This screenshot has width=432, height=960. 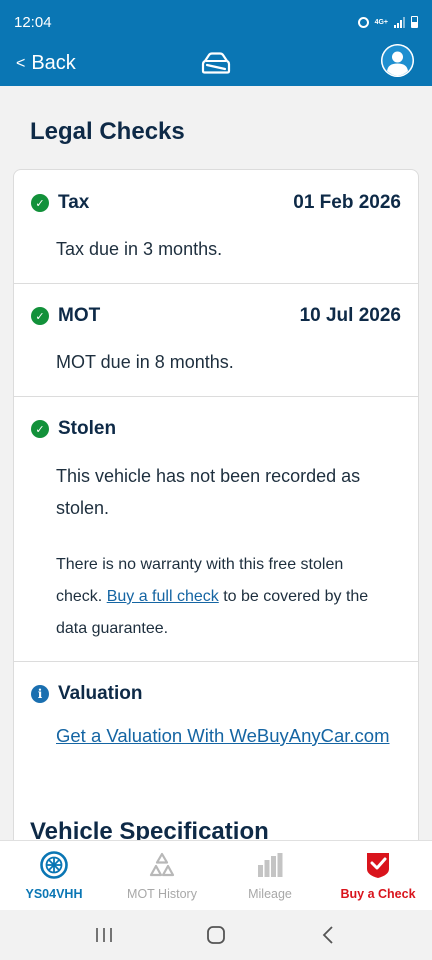 What do you see at coordinates (216, 227) in the screenshot?
I see `tax-row: ✓ Tax 01 Feb 2026 Tax due in 3 months.` at bounding box center [216, 227].